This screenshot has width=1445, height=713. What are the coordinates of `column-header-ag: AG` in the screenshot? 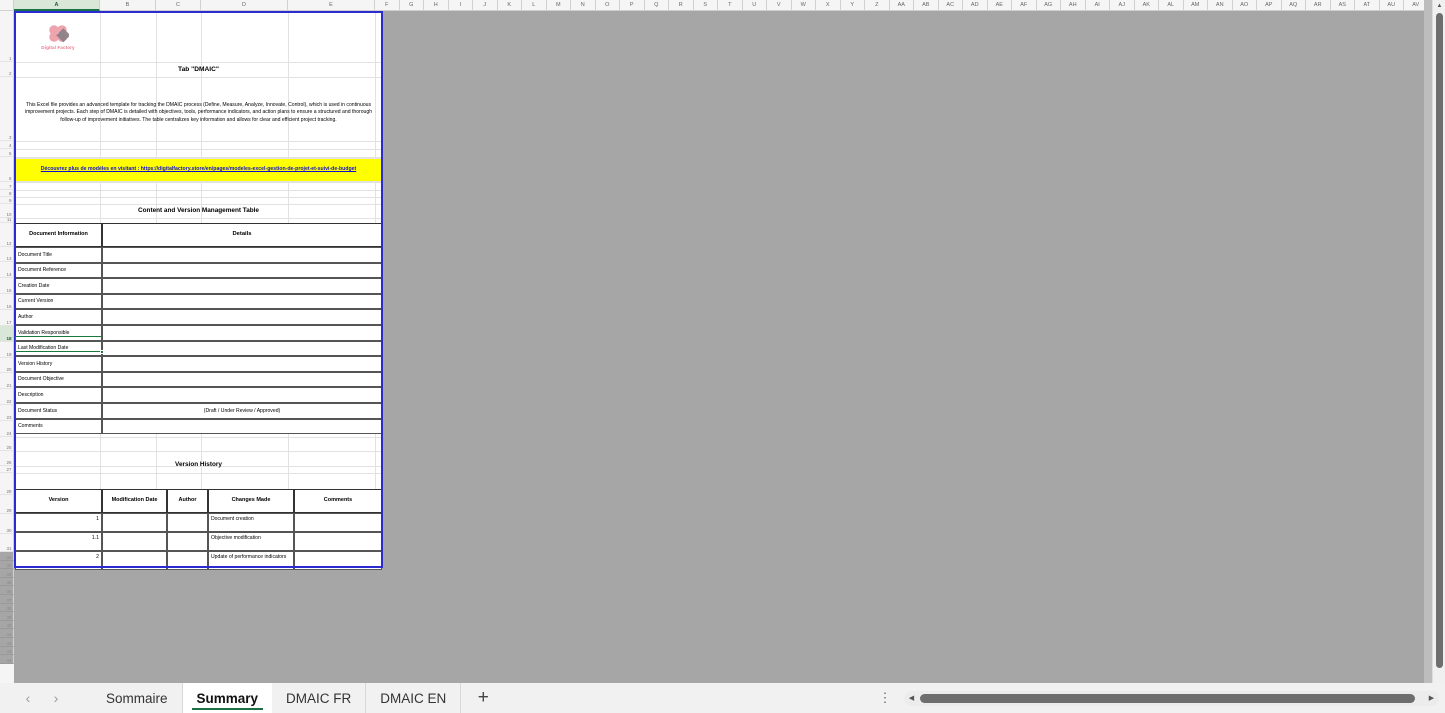 It's located at (1048, 5).